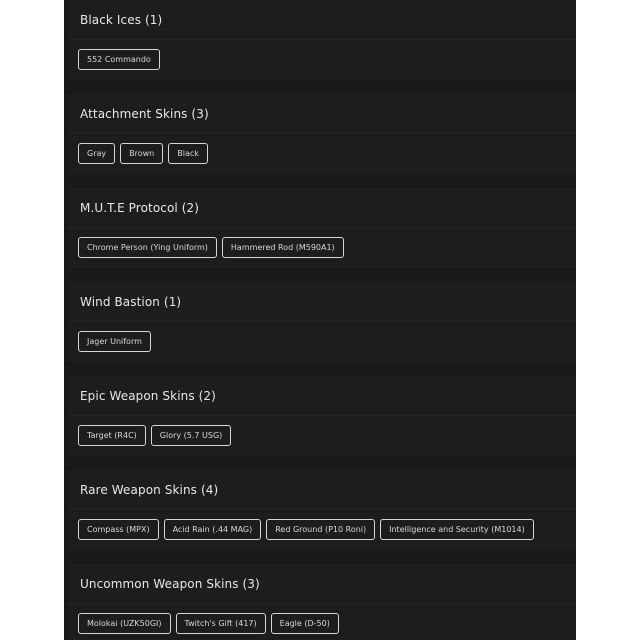 The image size is (640, 640). What do you see at coordinates (131, 302) in the screenshot?
I see `section-title: Wind Bastion (1)` at bounding box center [131, 302].